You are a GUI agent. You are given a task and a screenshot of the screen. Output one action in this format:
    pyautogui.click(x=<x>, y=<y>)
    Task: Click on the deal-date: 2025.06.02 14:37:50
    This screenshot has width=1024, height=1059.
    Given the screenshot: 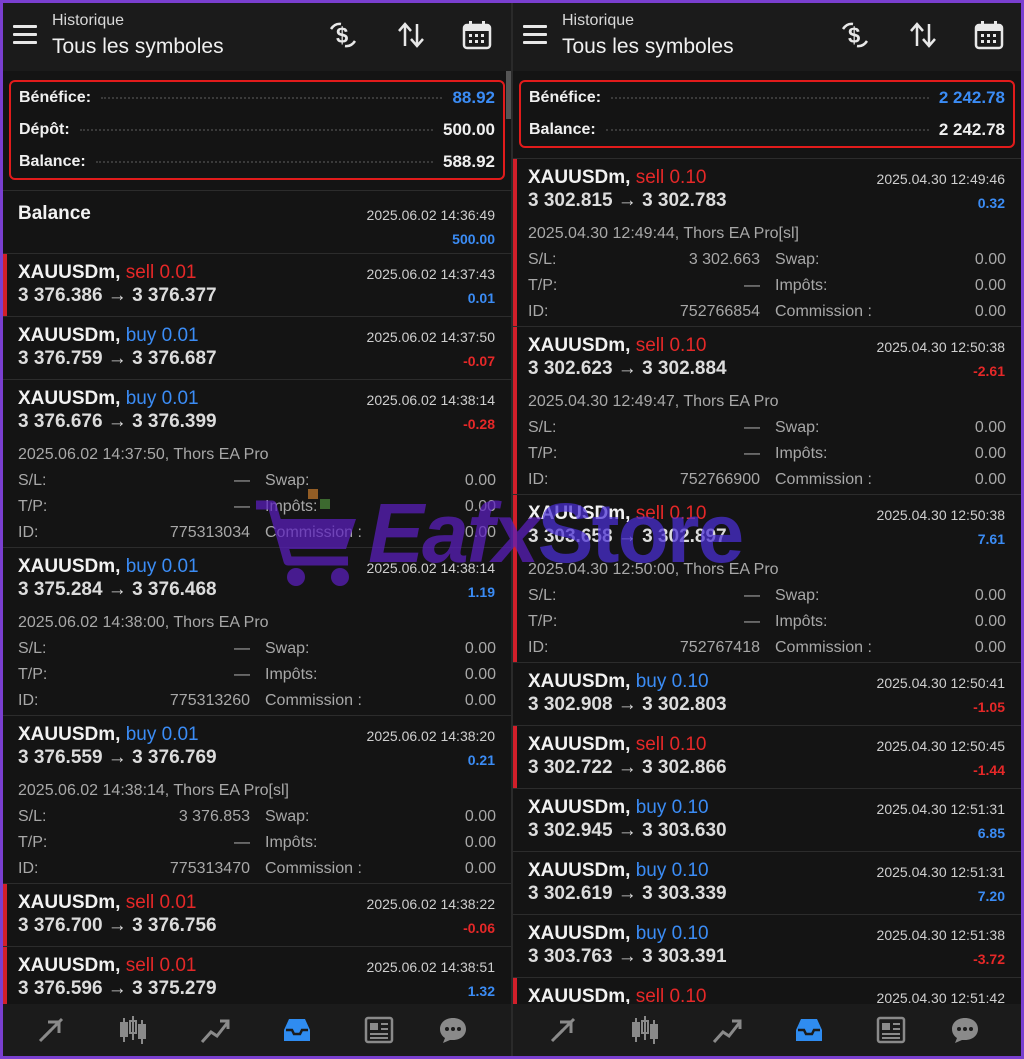 What is the action you would take?
    pyautogui.click(x=430, y=337)
    